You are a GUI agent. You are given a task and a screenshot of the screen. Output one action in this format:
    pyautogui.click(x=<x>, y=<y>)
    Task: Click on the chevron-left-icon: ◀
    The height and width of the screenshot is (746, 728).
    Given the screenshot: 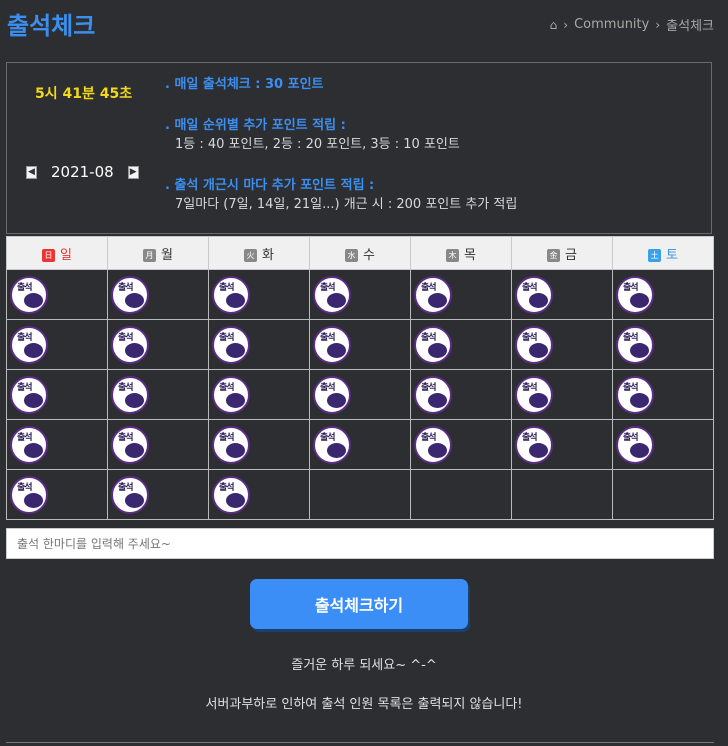 What is the action you would take?
    pyautogui.click(x=31, y=172)
    